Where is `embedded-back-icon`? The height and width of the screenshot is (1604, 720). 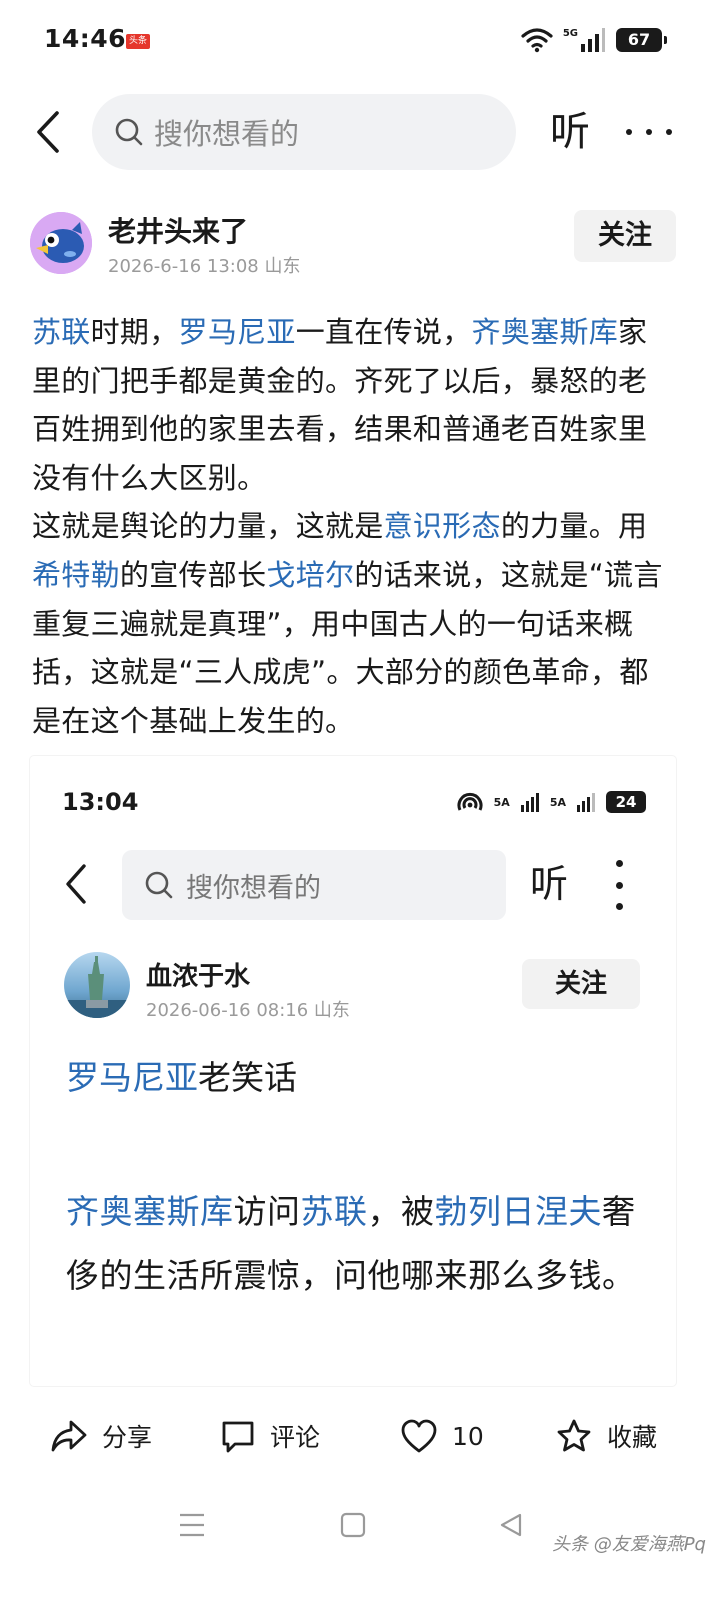
embedded-back-icon is located at coordinates (76, 884).